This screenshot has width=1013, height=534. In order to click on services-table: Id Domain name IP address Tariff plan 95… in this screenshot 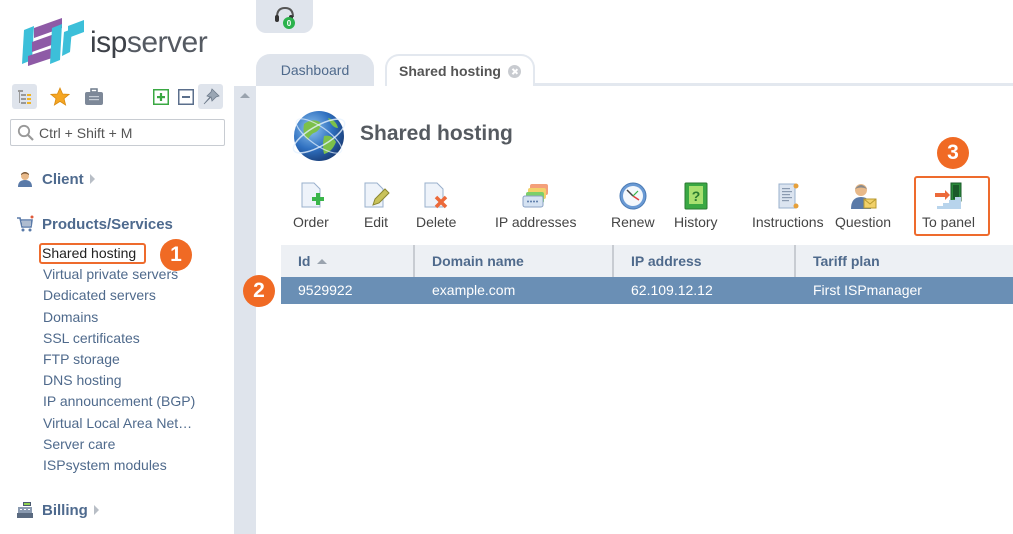, I will do `click(647, 274)`.